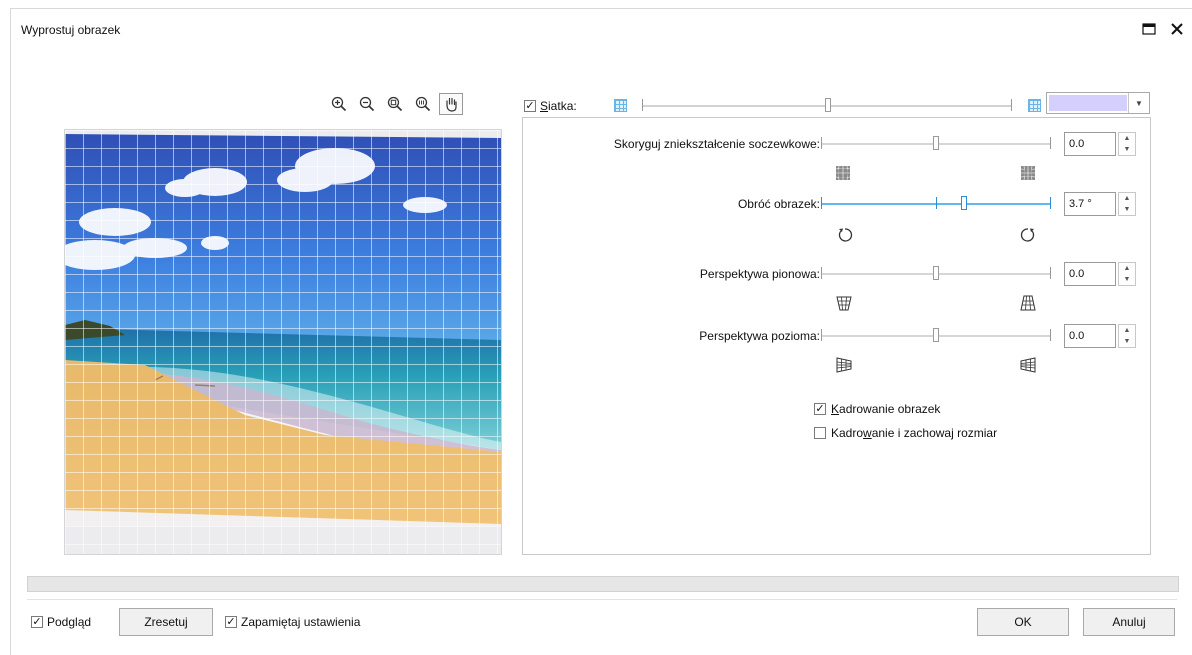  What do you see at coordinates (620, 105) in the screenshot?
I see `grid-small-icon` at bounding box center [620, 105].